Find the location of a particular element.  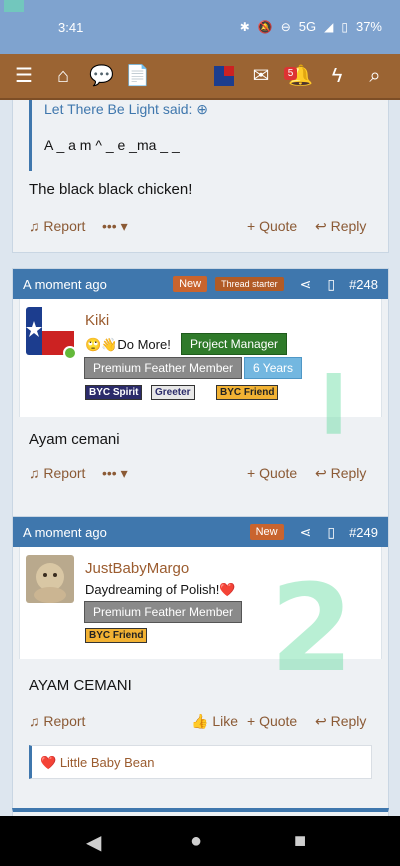

battery-icon: ▯ is located at coordinates (344, 26).